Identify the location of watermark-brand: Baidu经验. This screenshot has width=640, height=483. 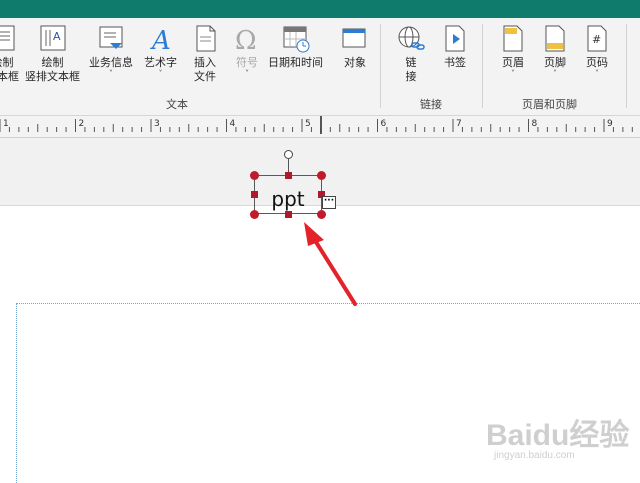
(558, 435).